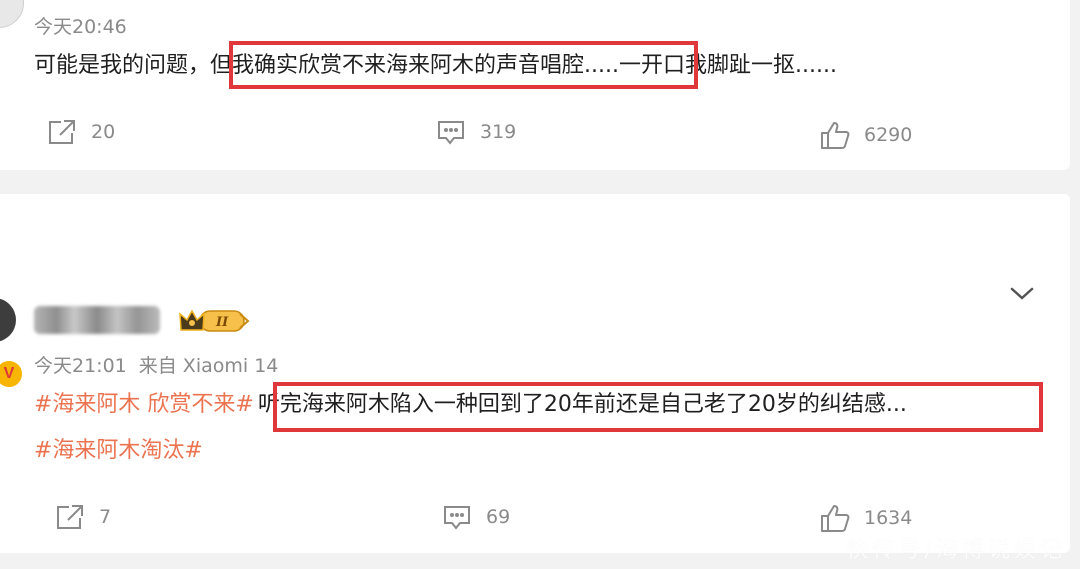 The height and width of the screenshot is (569, 1080). Describe the element at coordinates (208, 366) in the screenshot. I see `comment-source: 来自 Xiaomi 14` at that location.